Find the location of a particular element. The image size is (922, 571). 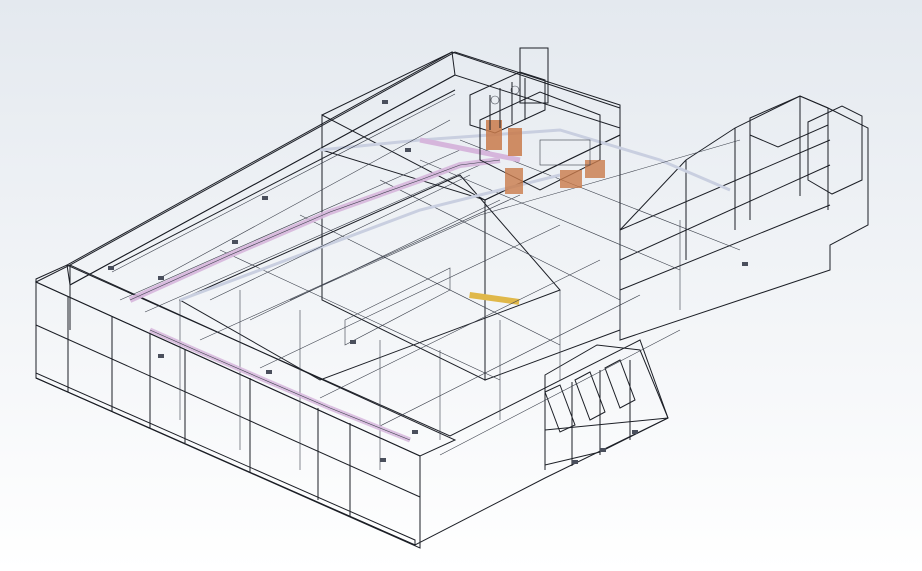

front-bays is located at coordinates (606, 407).